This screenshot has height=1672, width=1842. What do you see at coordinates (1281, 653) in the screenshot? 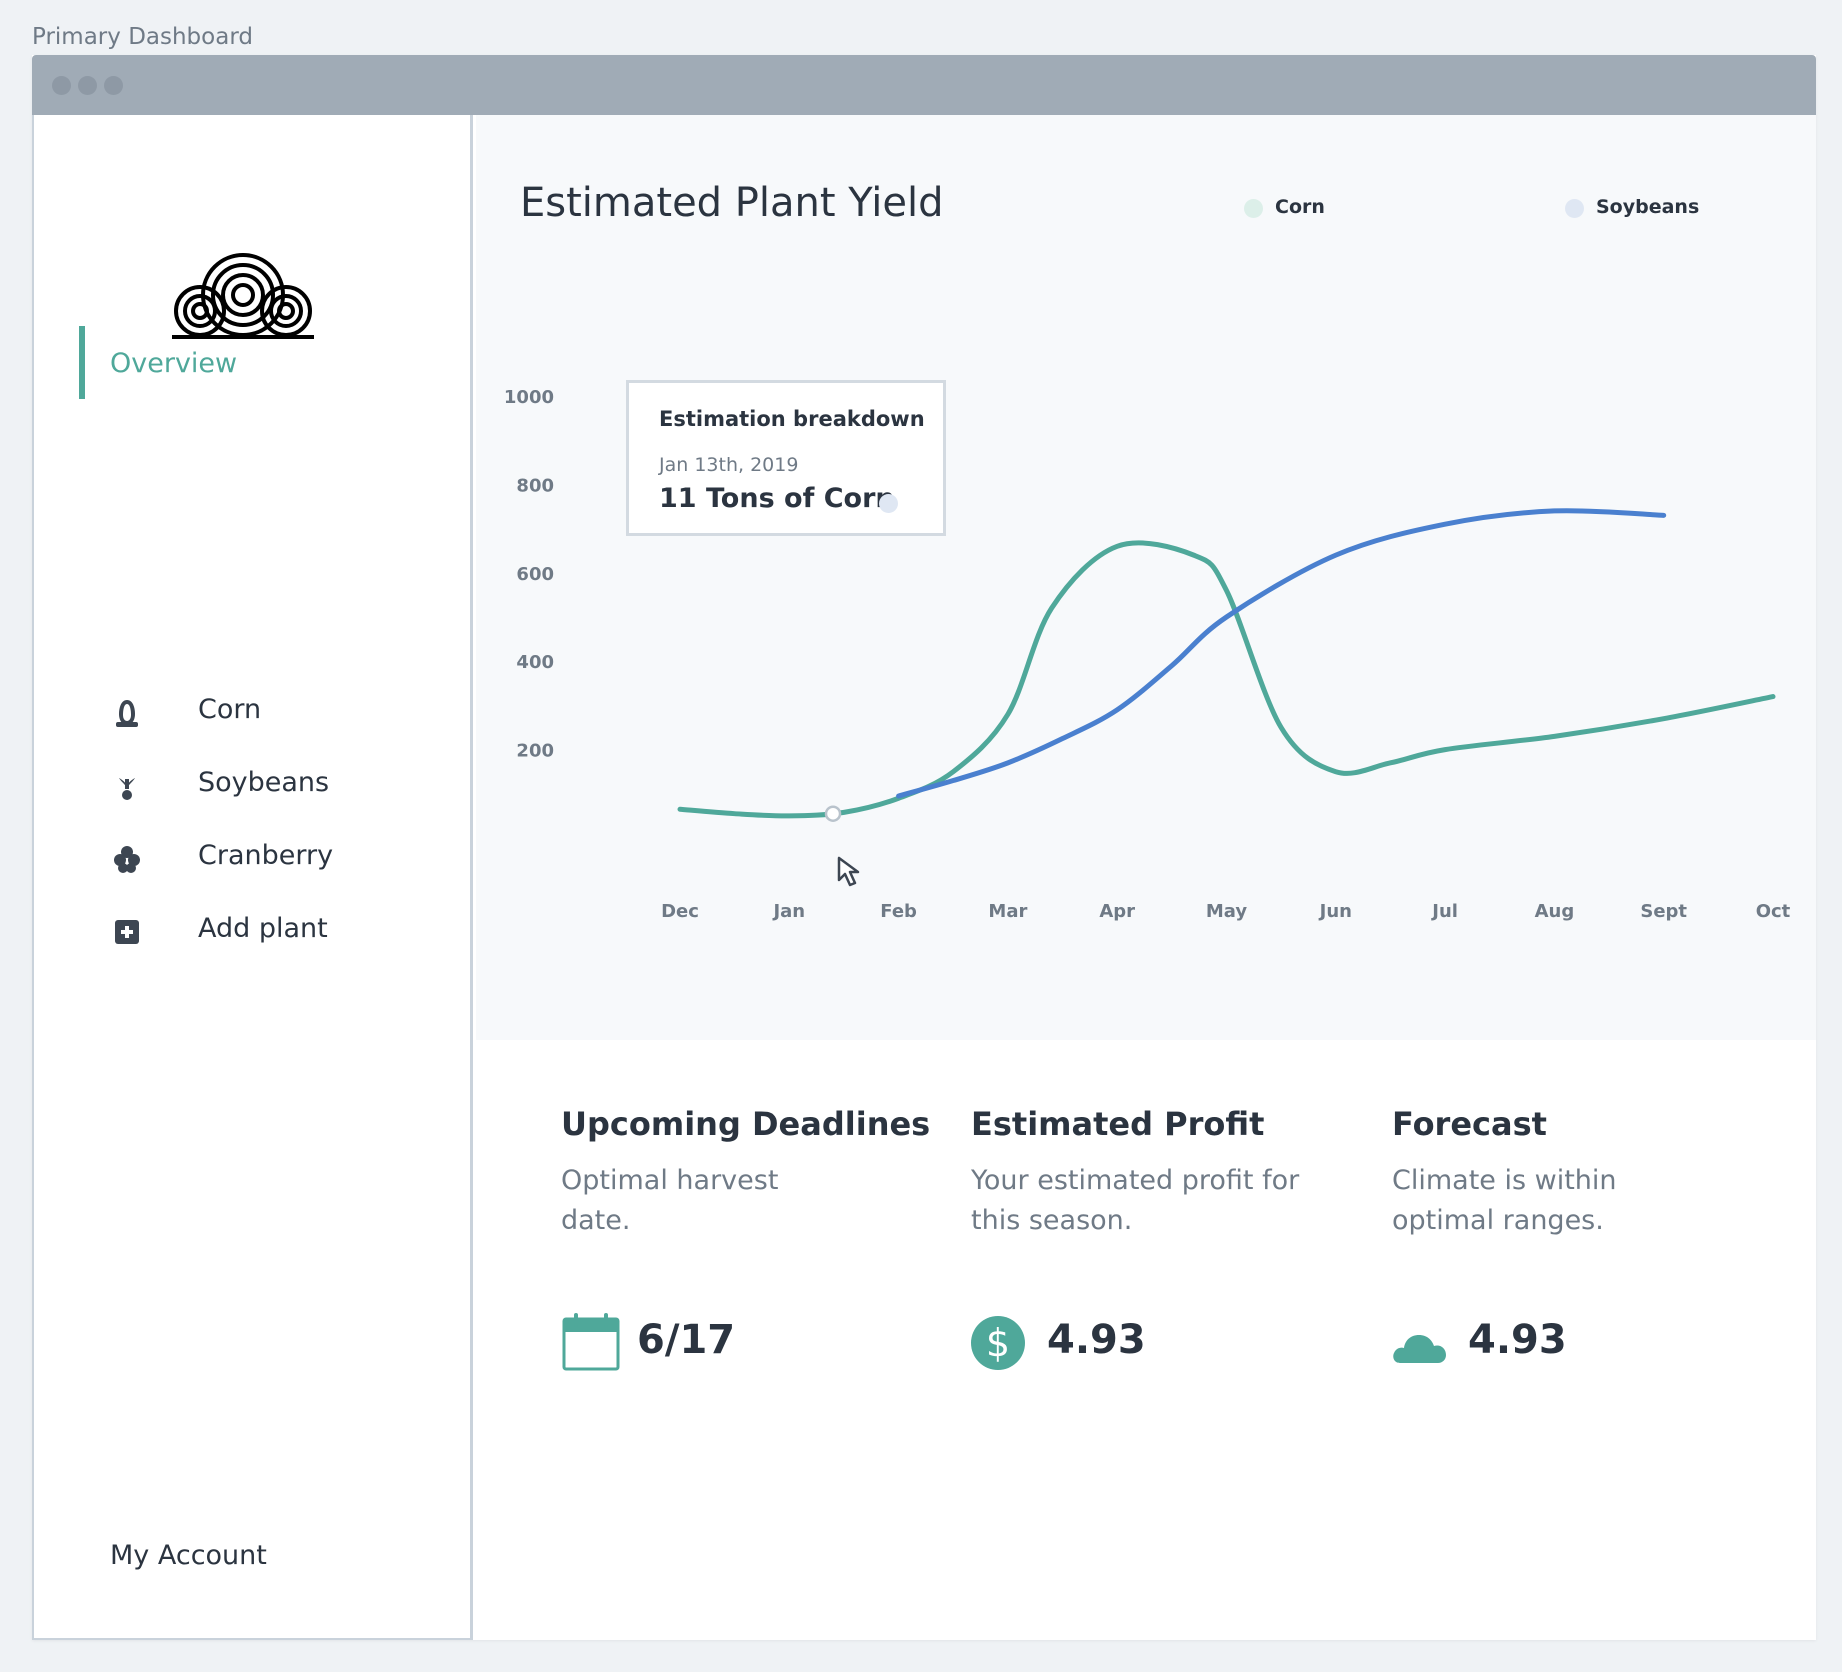
I see `series-line-soybeans` at bounding box center [1281, 653].